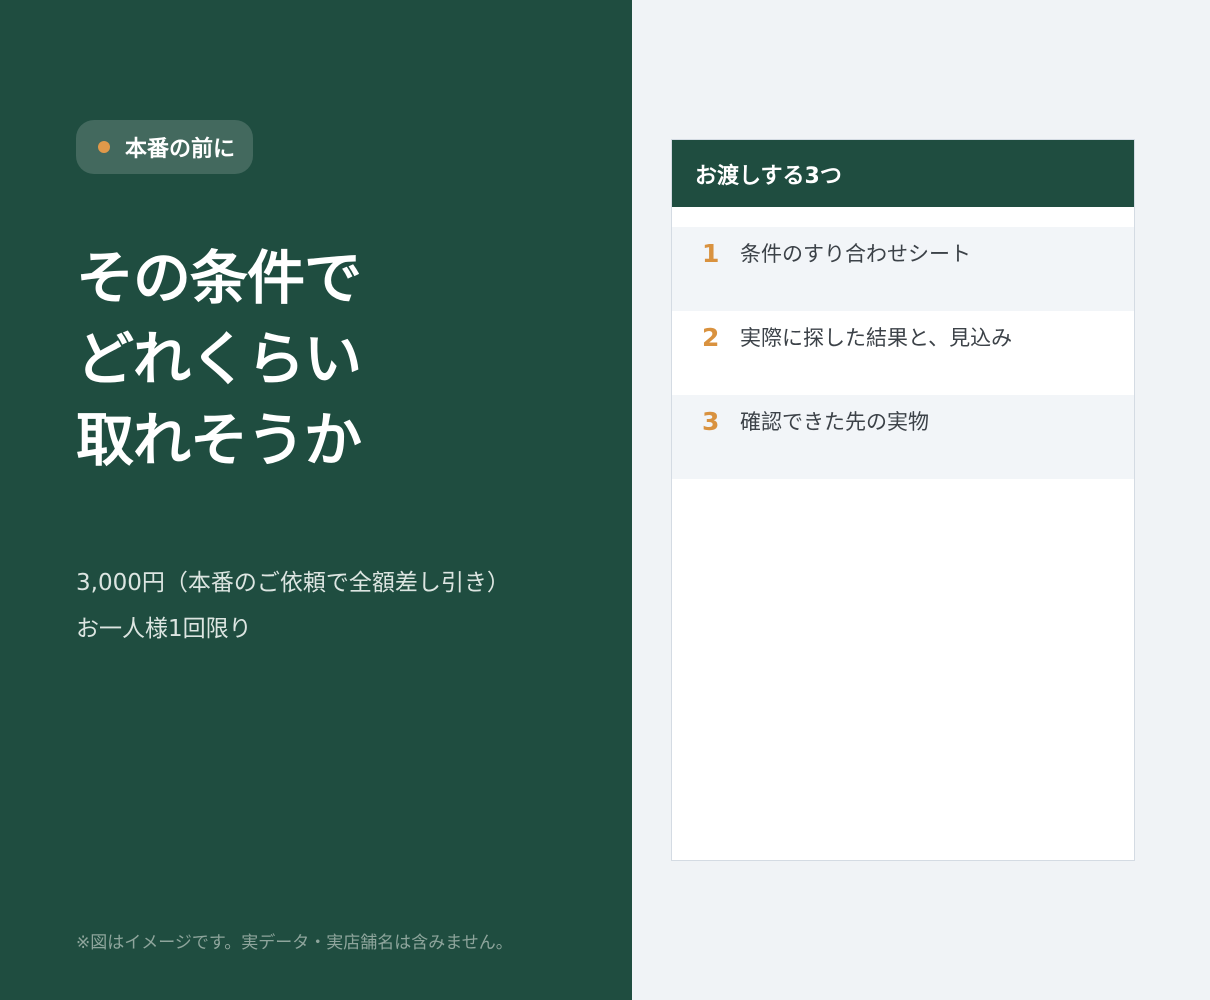 The height and width of the screenshot is (1000, 1210). I want to click on limit-text: お一人様1回限り, so click(164, 629).